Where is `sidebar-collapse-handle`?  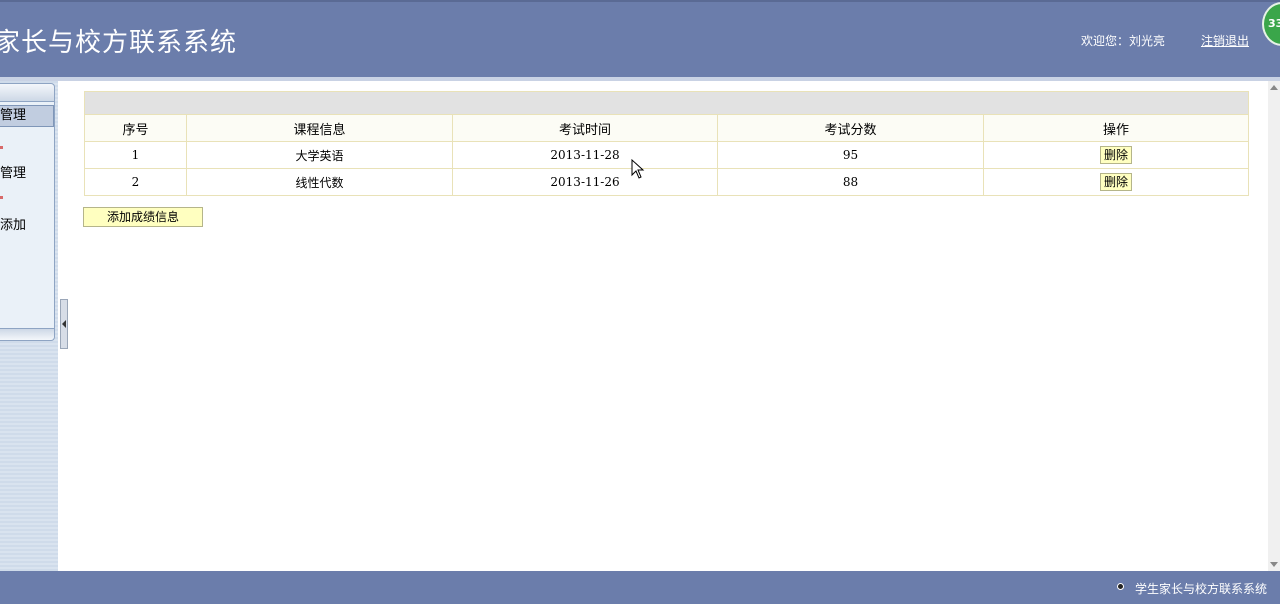 sidebar-collapse-handle is located at coordinates (64, 324).